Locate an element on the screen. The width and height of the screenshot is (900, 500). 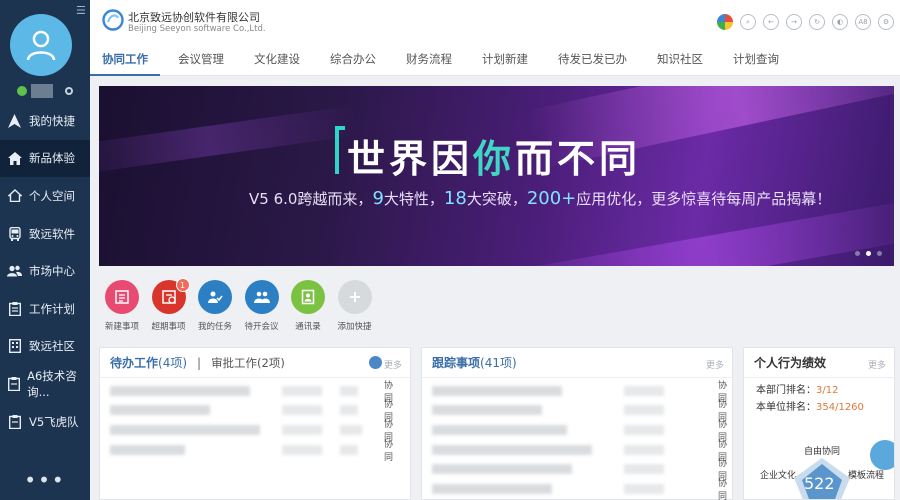
house-outline-icon is located at coordinates (14, 195).